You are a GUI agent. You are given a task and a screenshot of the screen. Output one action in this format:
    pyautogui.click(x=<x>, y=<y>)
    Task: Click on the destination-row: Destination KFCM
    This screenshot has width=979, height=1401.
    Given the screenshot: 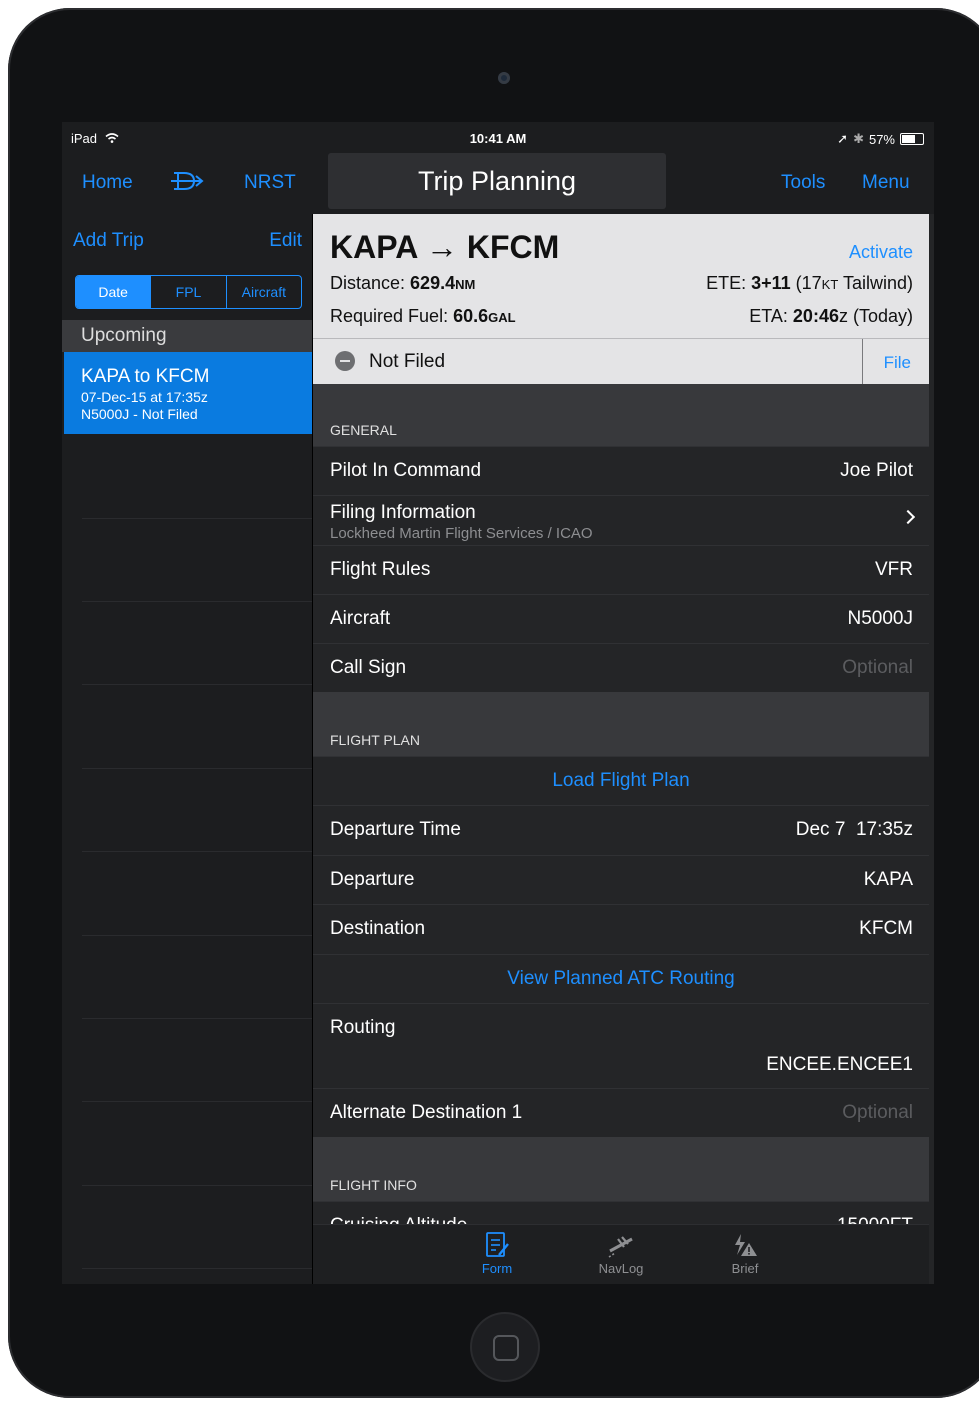 What is the action you would take?
    pyautogui.click(x=621, y=928)
    